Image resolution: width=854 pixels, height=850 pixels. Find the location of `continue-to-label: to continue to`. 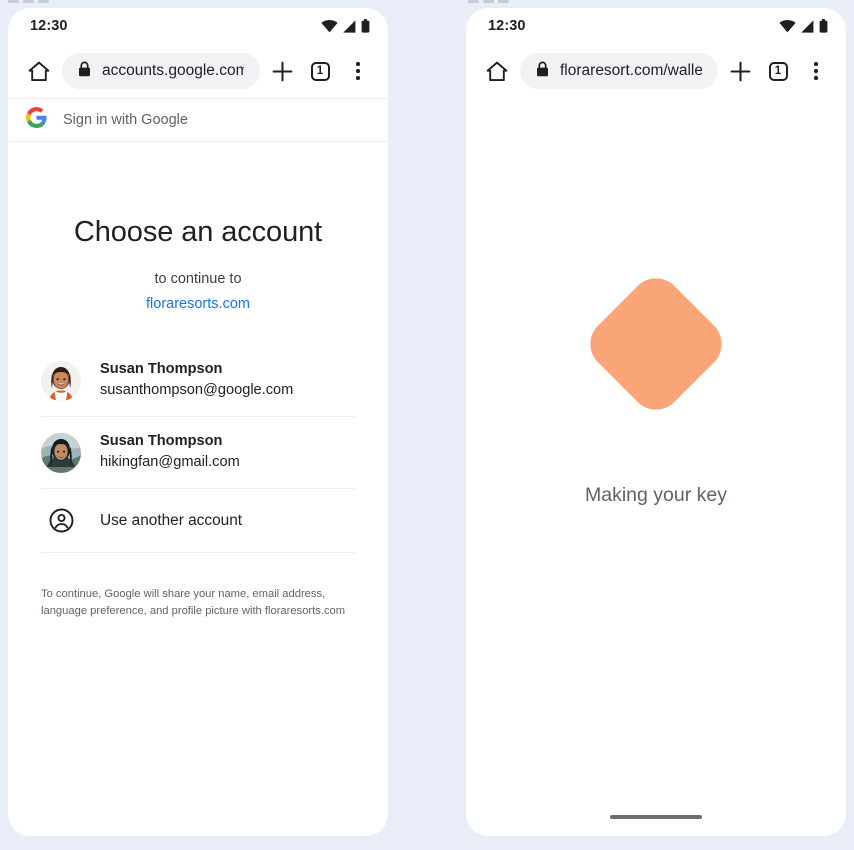

continue-to-label: to continue to is located at coordinates (198, 279).